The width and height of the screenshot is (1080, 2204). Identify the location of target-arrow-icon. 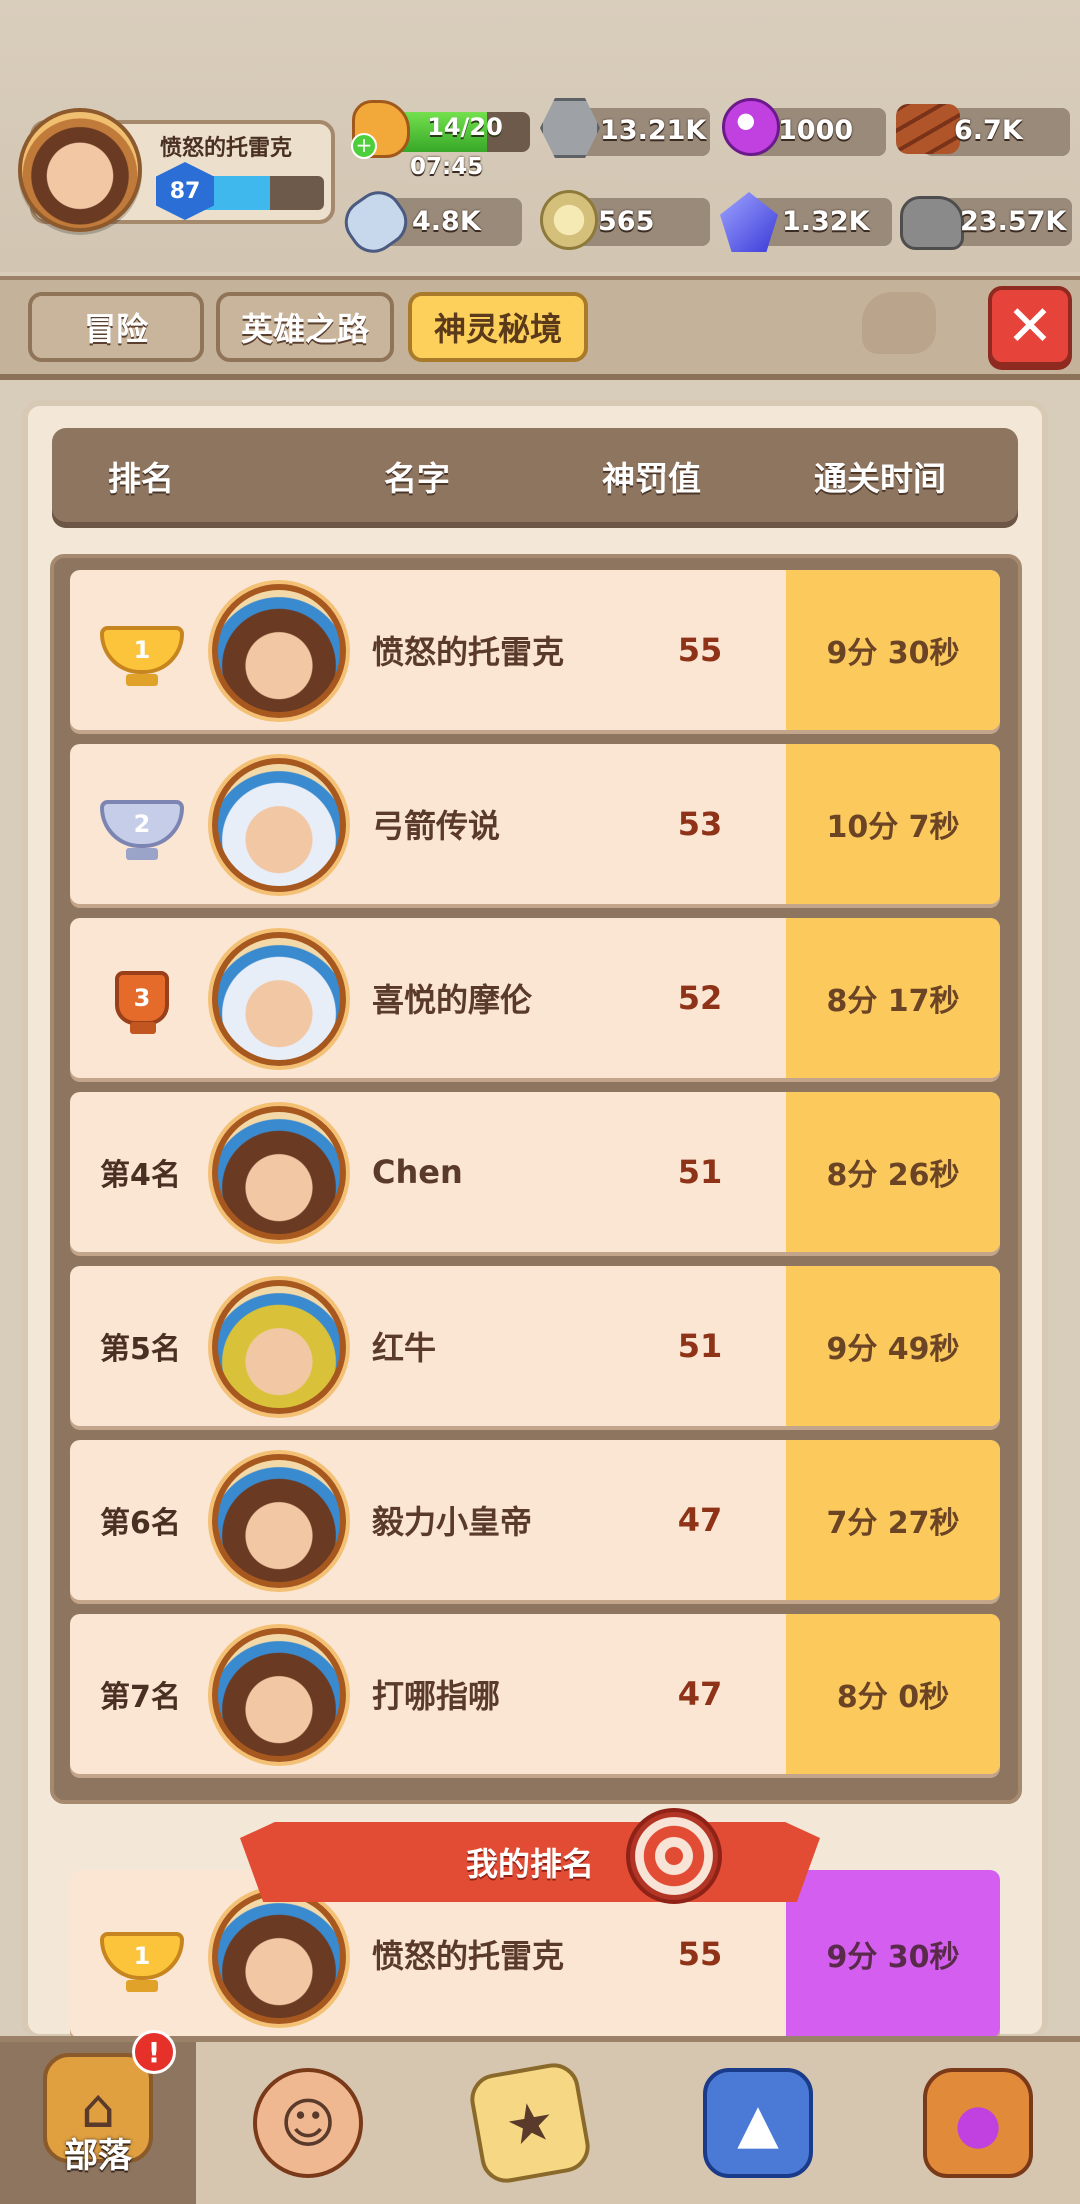
(674, 1856).